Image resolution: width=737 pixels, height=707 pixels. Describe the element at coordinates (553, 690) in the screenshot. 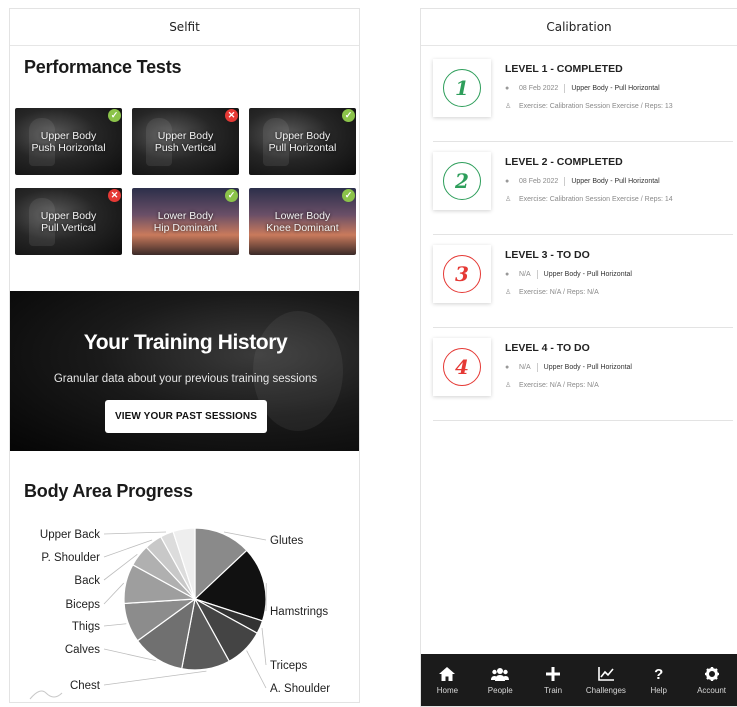

I see `nav-label: Train` at that location.